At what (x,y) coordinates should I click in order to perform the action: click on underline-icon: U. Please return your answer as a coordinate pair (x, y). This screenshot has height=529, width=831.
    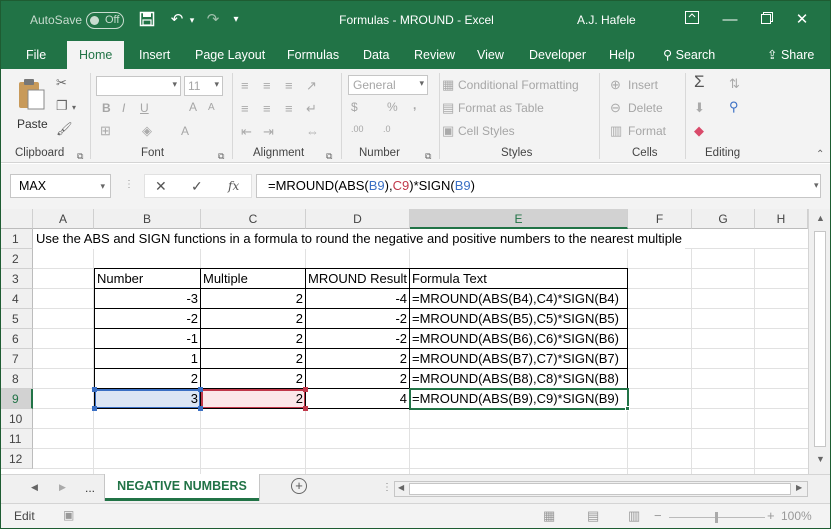
    Looking at the image, I should click on (144, 108).